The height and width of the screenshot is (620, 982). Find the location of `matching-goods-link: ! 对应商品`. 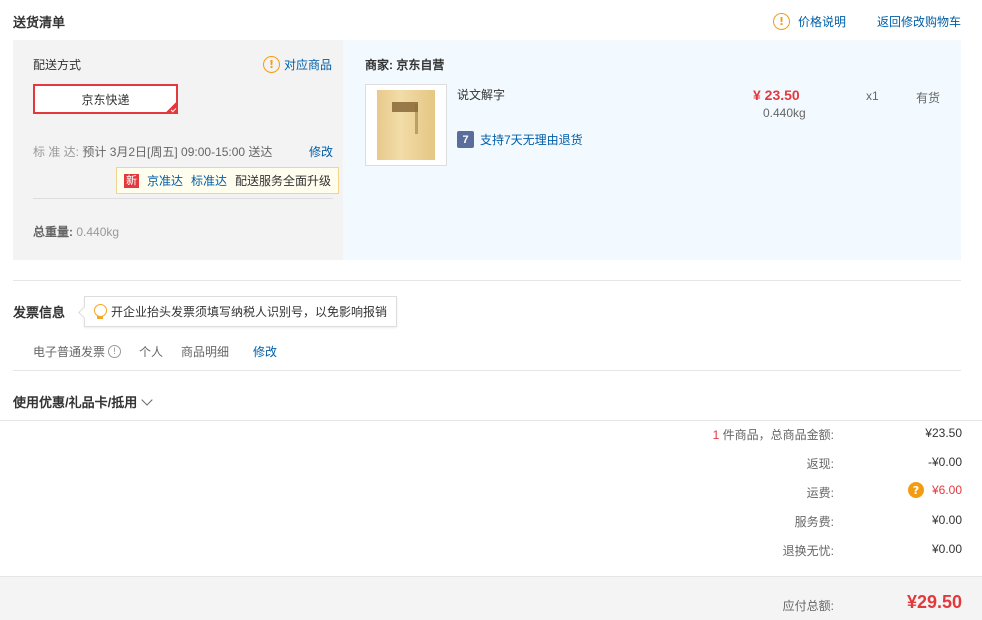

matching-goods-link: ! 对应商品 is located at coordinates (297, 64).